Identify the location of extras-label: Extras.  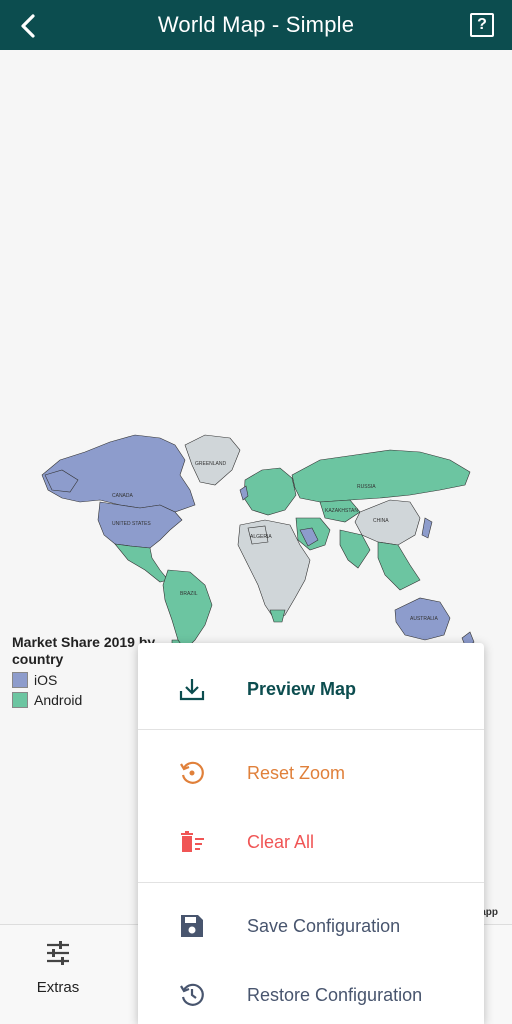
(58, 987).